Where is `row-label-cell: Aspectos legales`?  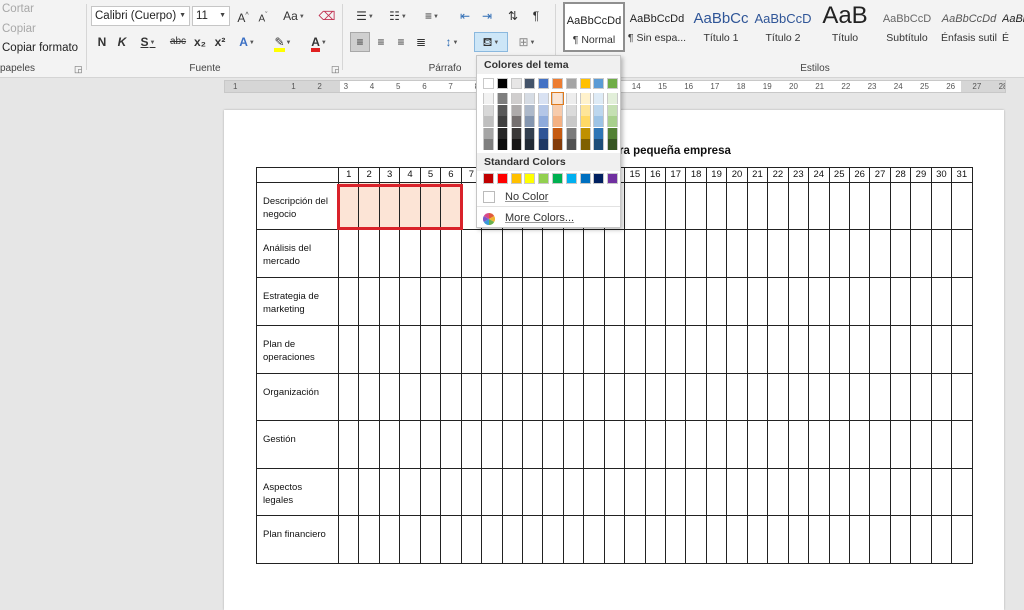 row-label-cell: Aspectos legales is located at coordinates (297, 492).